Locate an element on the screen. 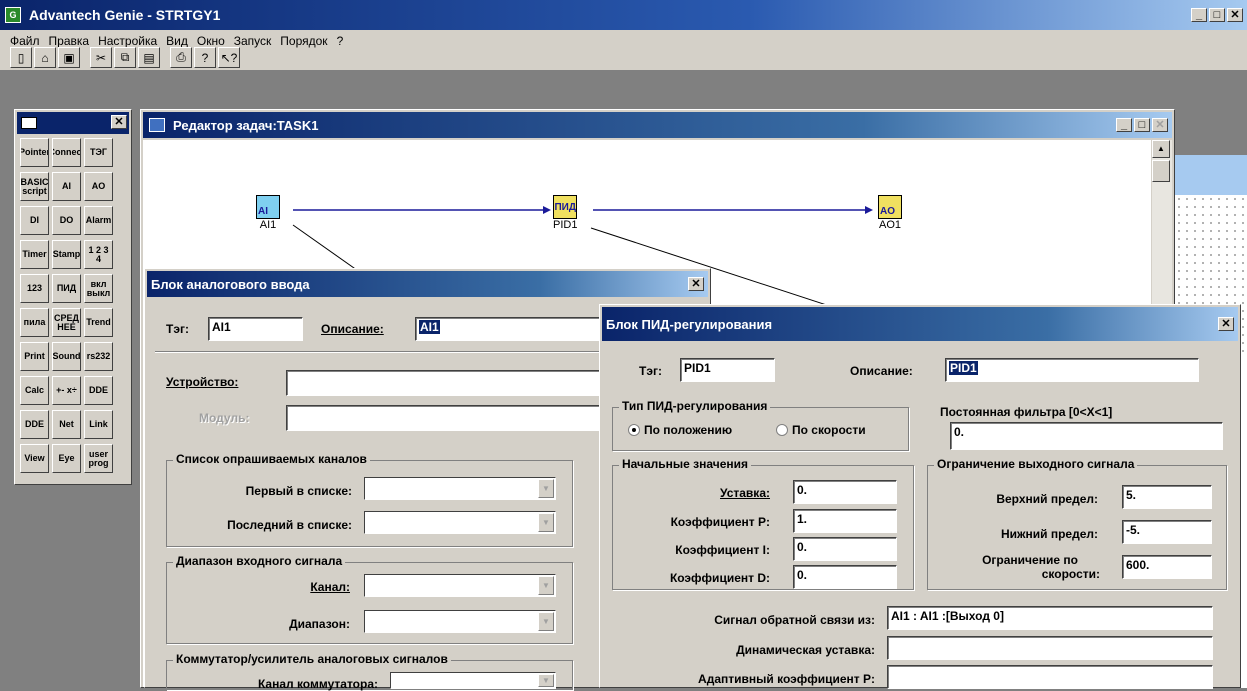 The width and height of the screenshot is (1247, 691). radio-position: По положению is located at coordinates (680, 430).